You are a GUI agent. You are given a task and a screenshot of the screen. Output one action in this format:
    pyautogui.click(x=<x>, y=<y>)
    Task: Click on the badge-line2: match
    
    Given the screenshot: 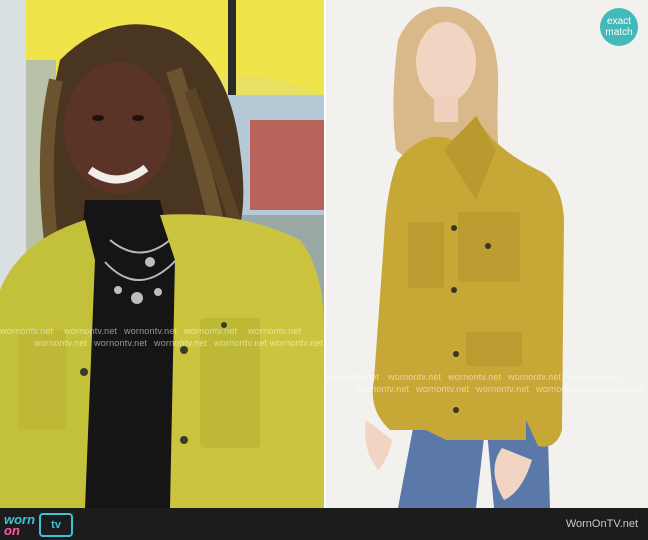 What is the action you would take?
    pyautogui.click(x=619, y=32)
    